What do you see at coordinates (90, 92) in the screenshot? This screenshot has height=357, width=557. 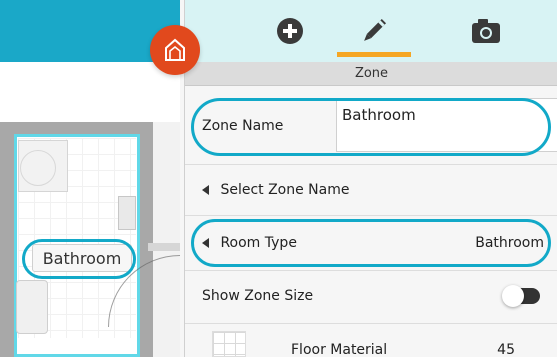 I see `canvas-blank-area` at bounding box center [90, 92].